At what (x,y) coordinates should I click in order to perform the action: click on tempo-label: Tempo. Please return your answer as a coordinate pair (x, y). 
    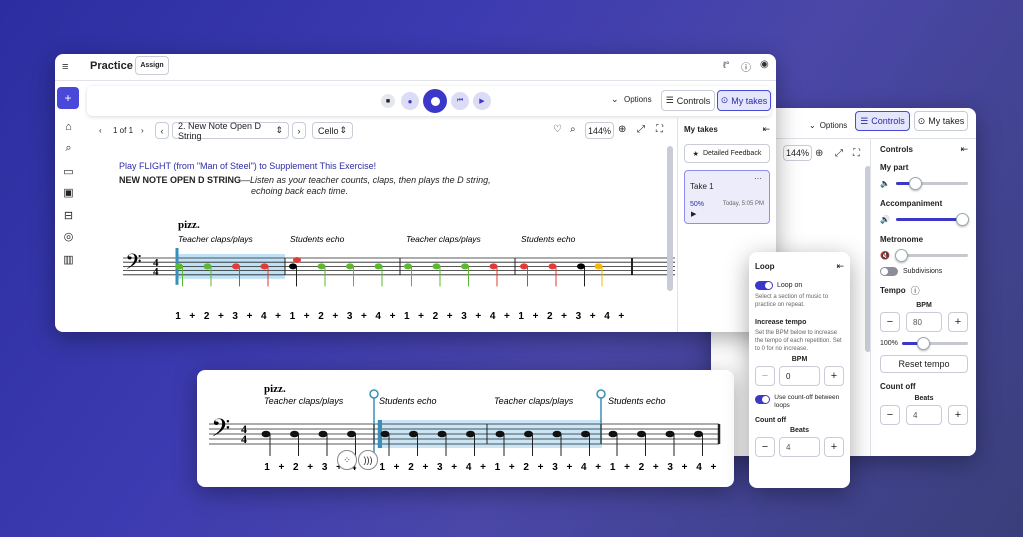
    Looking at the image, I should click on (893, 290).